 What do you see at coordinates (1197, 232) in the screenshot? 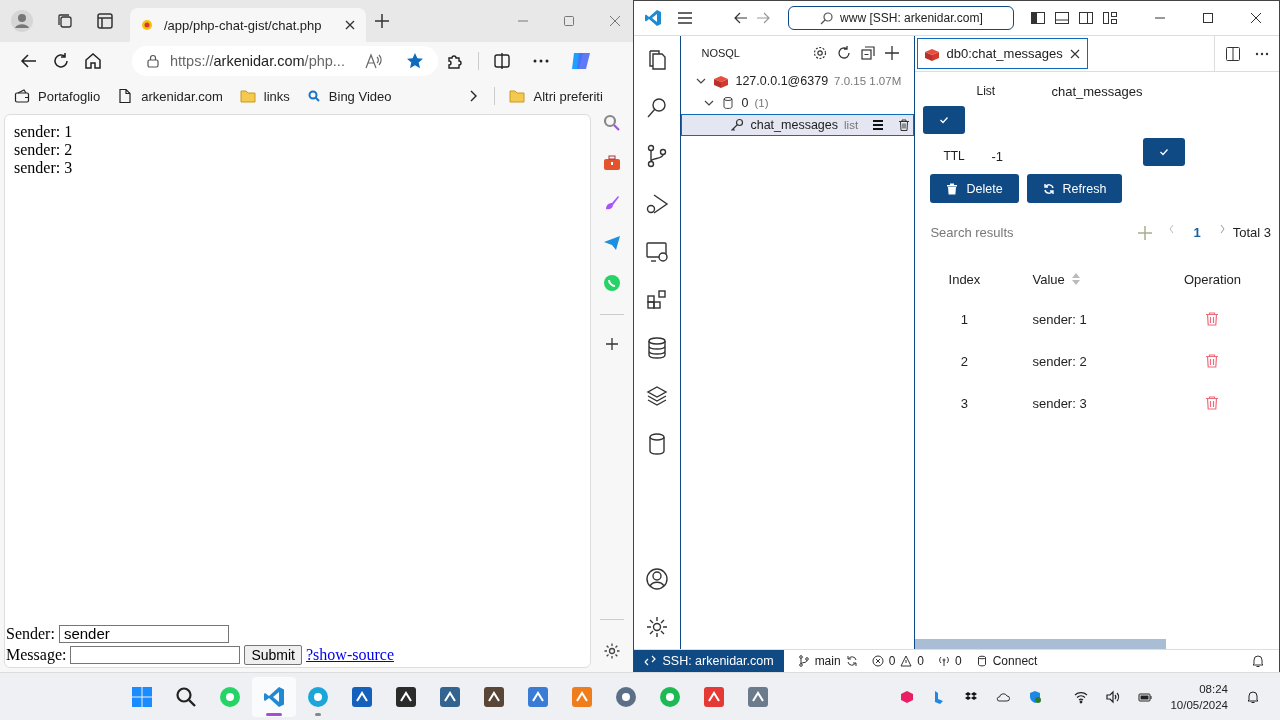
I see `current-page: 1` at bounding box center [1197, 232].